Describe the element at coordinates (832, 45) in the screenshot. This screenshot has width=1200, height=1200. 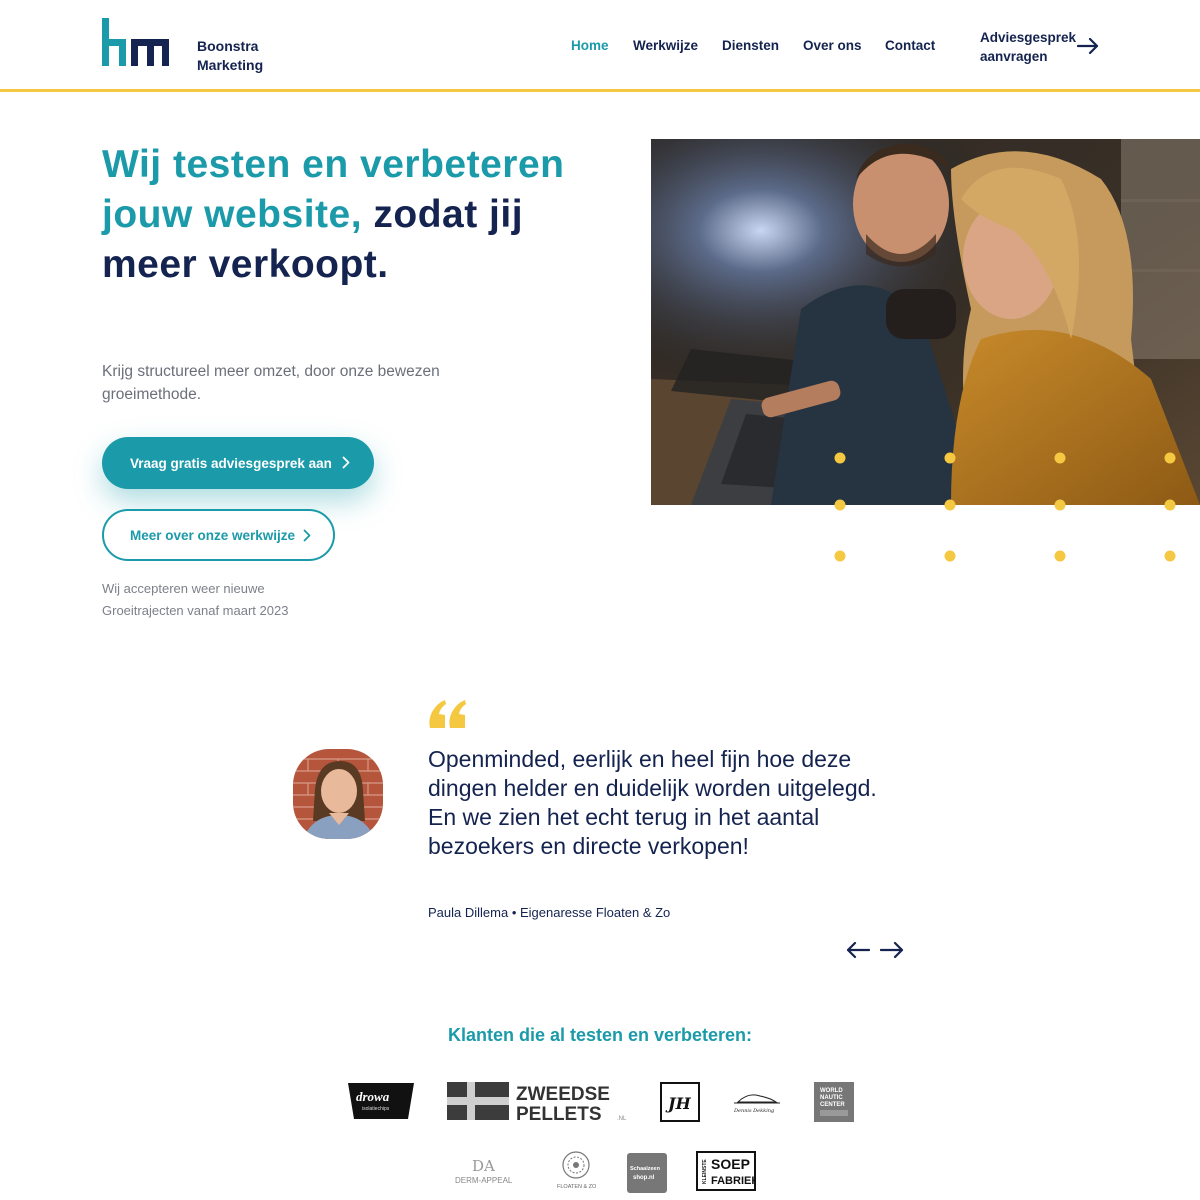
I see `nav-over-ons: Over ons` at that location.